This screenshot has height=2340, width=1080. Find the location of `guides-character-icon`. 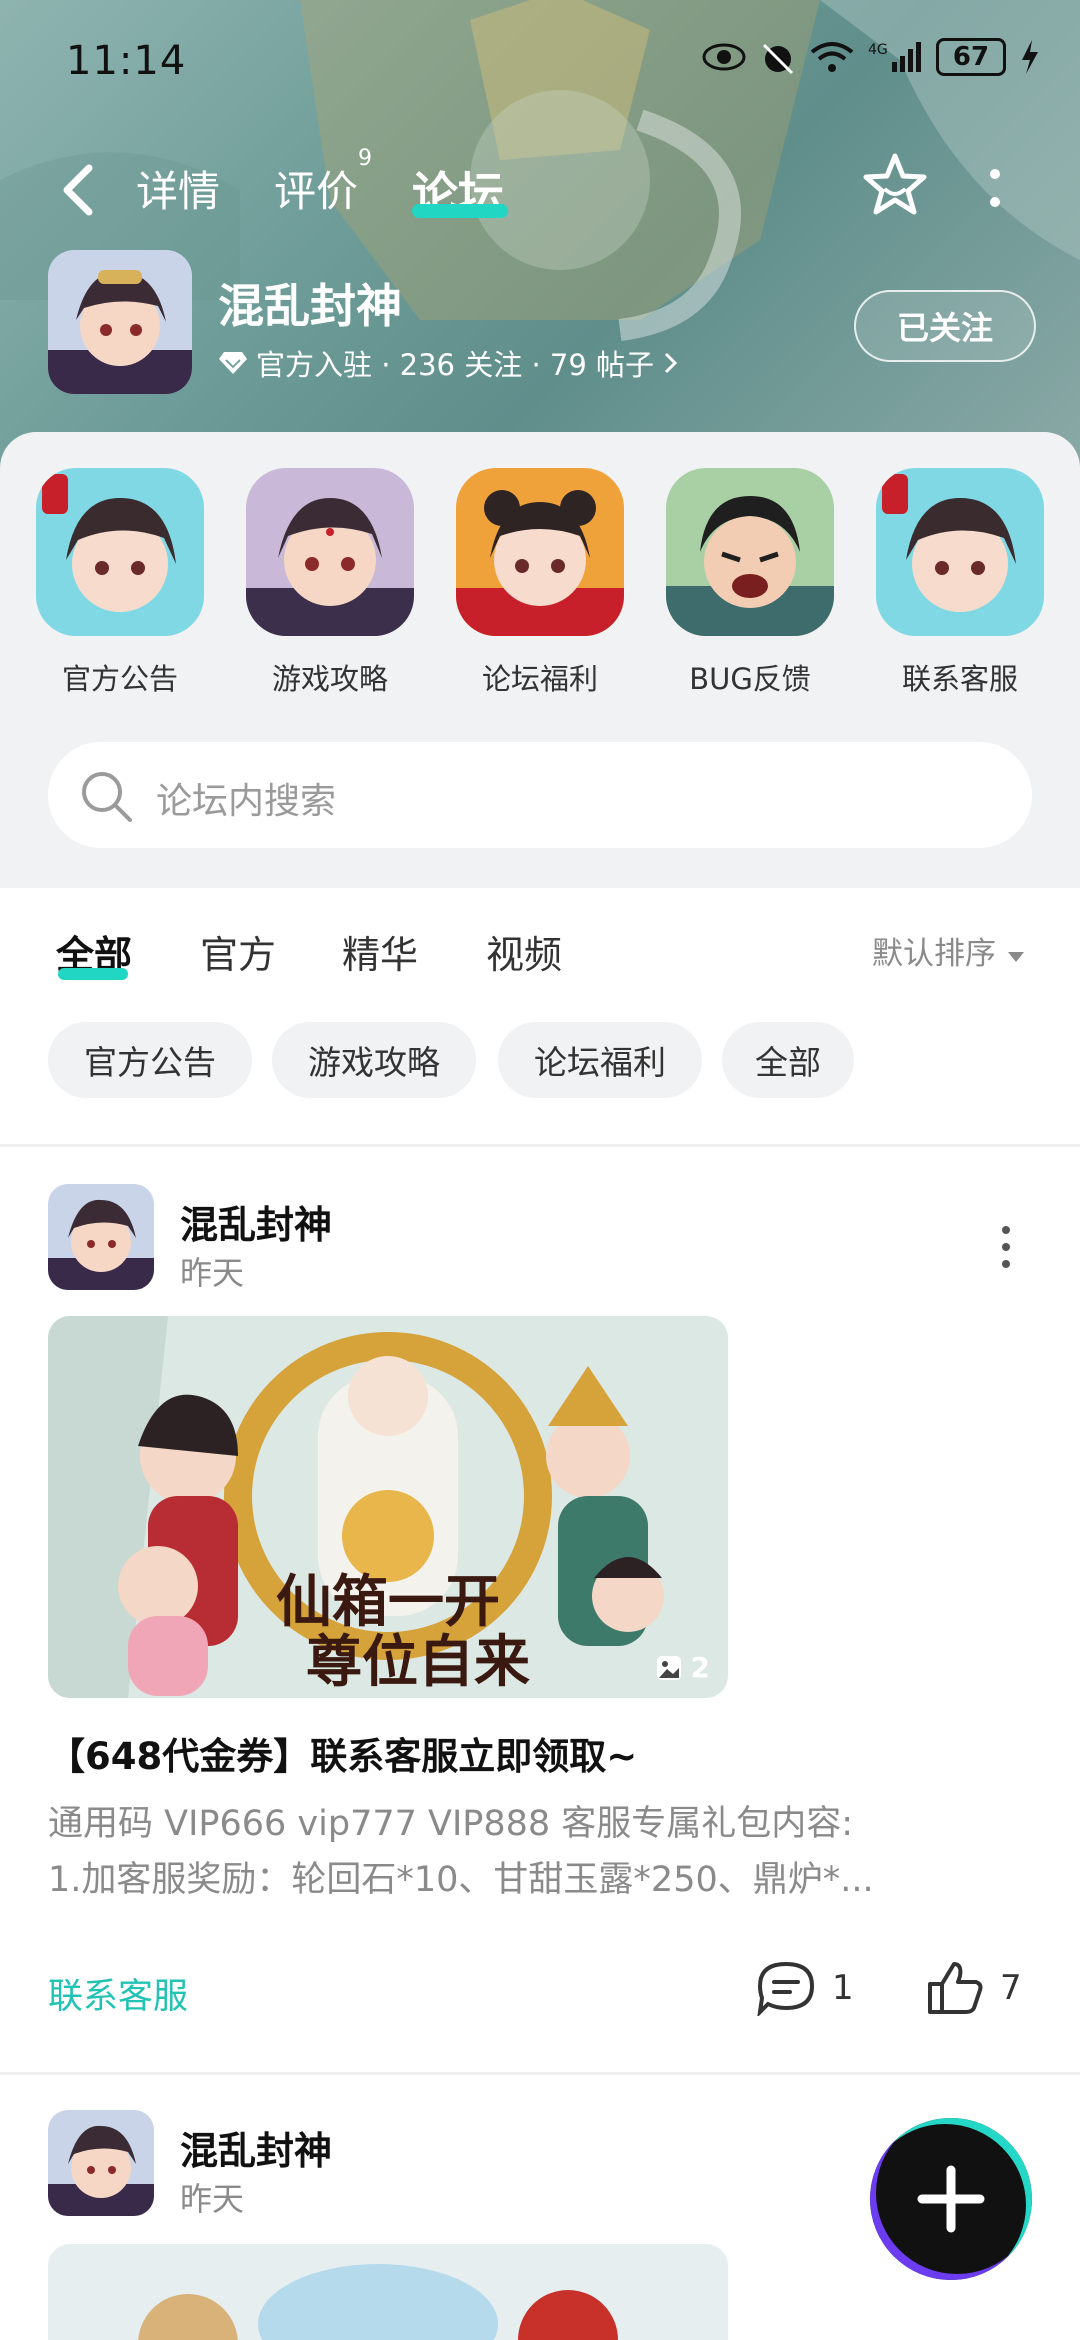

guides-character-icon is located at coordinates (330, 552).